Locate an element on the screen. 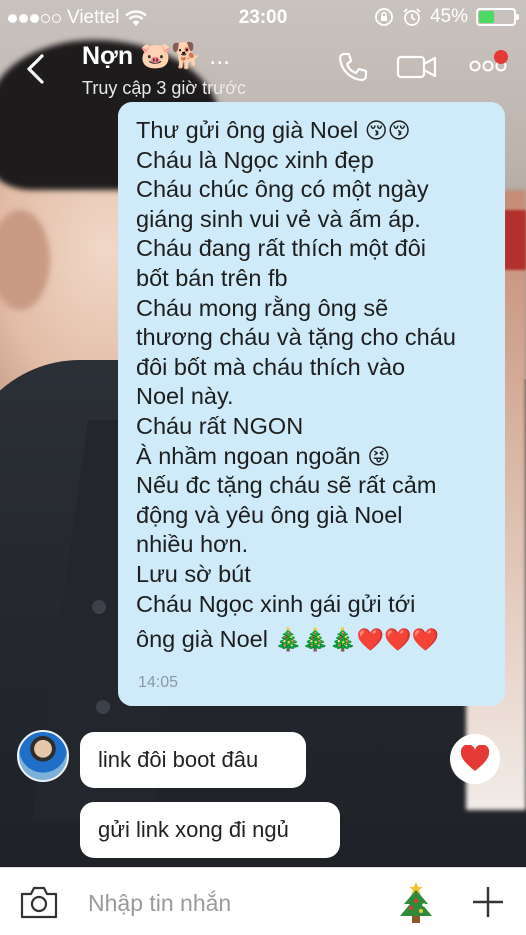  message-line: bốt bán trên fb is located at coordinates (212, 277).